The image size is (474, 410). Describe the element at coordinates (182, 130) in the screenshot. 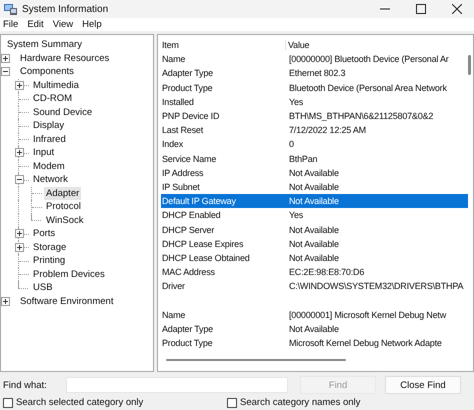

I see `item-cell-text: Last Reset` at that location.